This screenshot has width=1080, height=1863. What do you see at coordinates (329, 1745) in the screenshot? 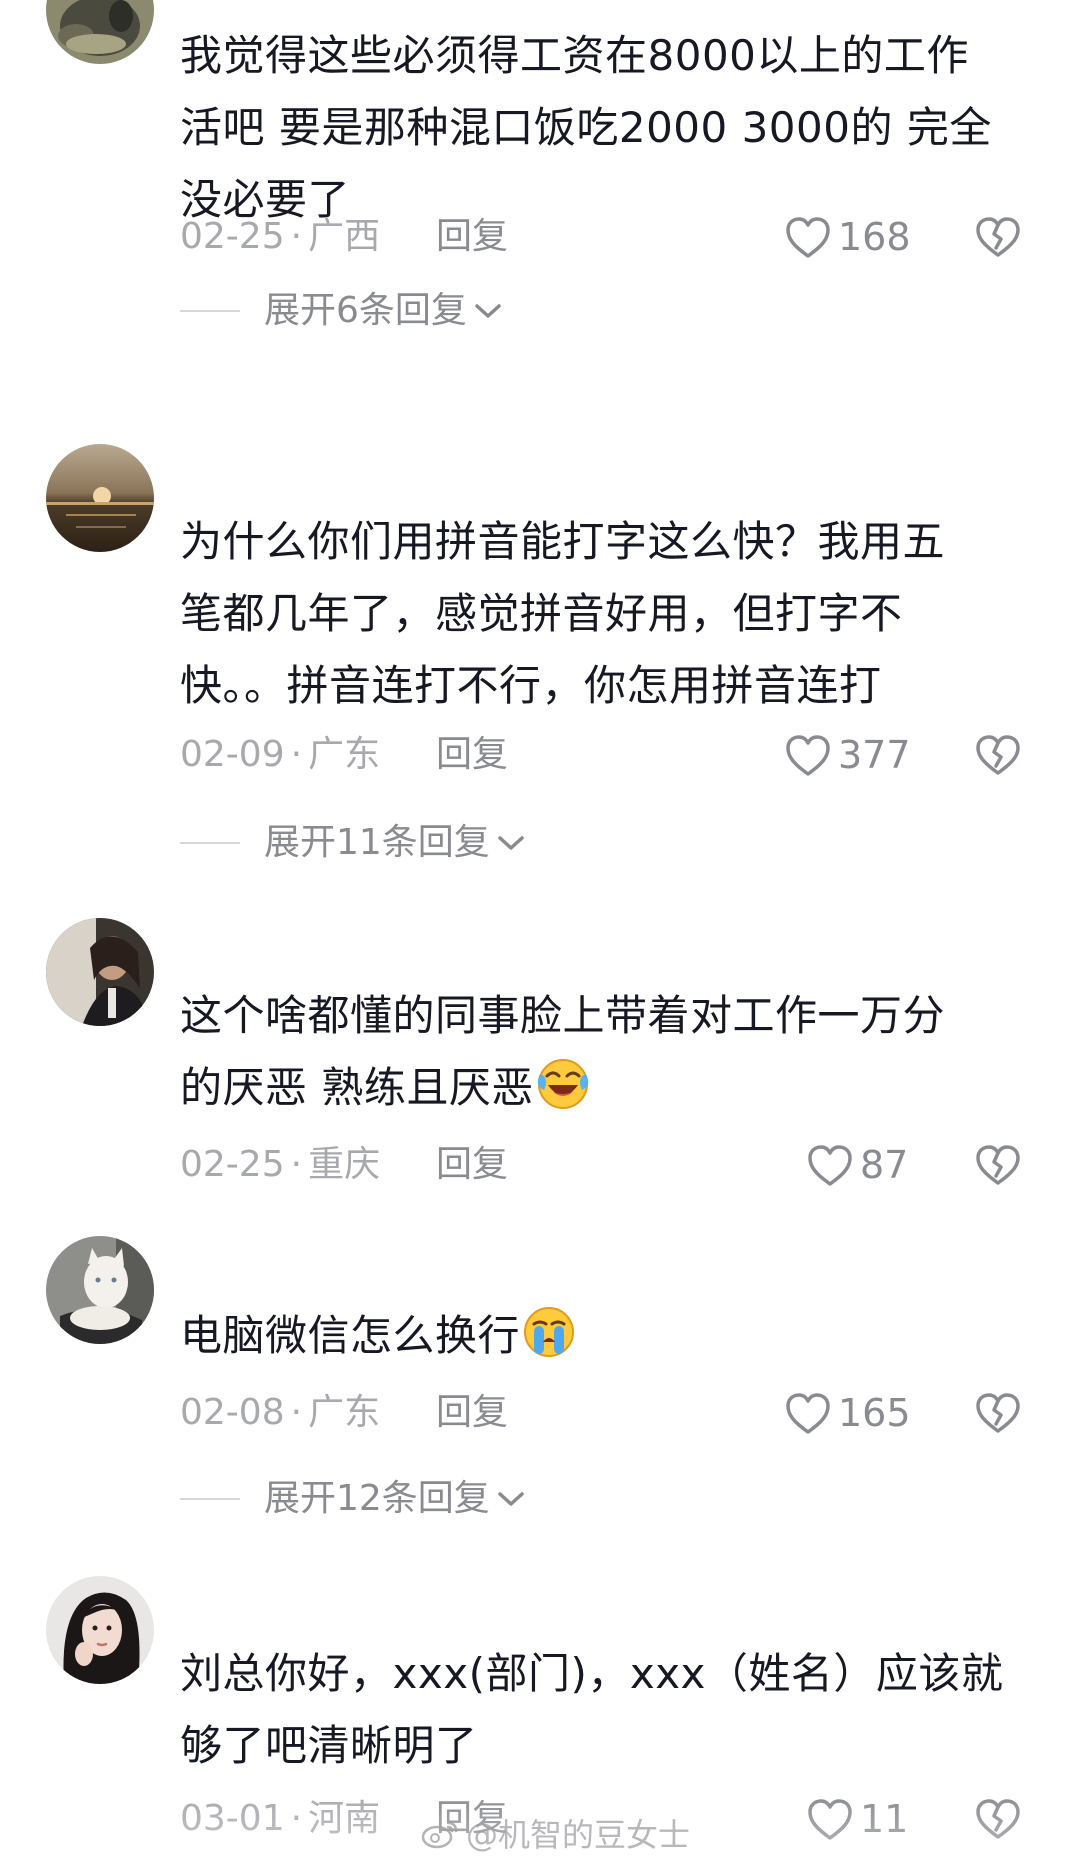
I see `comment-text-line: 够了吧清晰明了` at bounding box center [329, 1745].